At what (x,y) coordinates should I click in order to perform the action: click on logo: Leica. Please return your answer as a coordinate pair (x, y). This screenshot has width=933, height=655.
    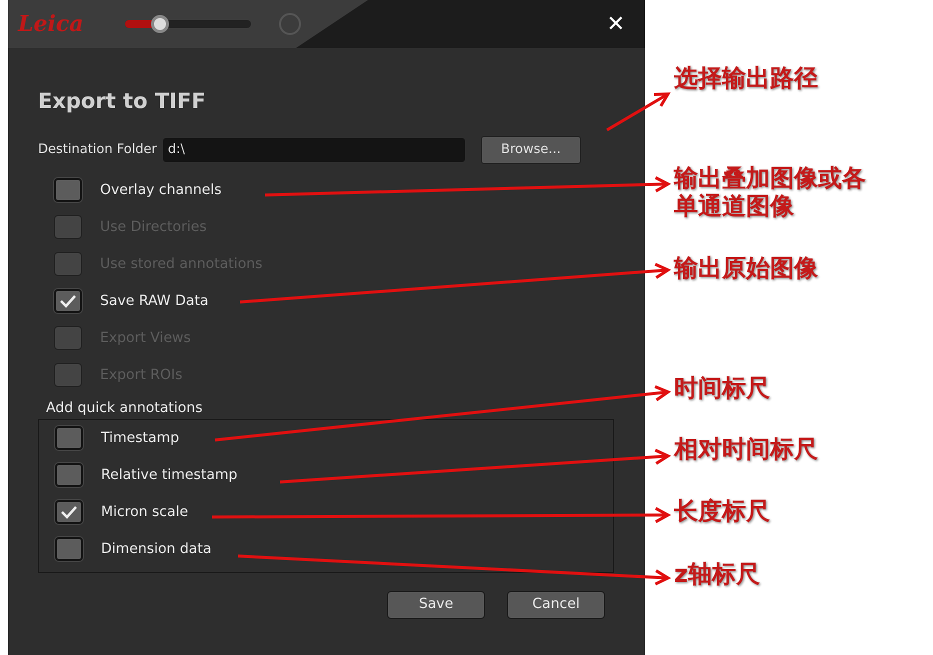
    Looking at the image, I should click on (50, 24).